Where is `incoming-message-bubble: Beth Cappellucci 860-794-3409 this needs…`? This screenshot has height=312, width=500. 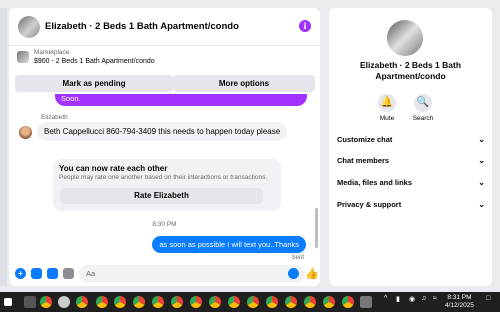 incoming-message-bubble: Beth Cappellucci 860-794-3409 this needs… is located at coordinates (162, 131).